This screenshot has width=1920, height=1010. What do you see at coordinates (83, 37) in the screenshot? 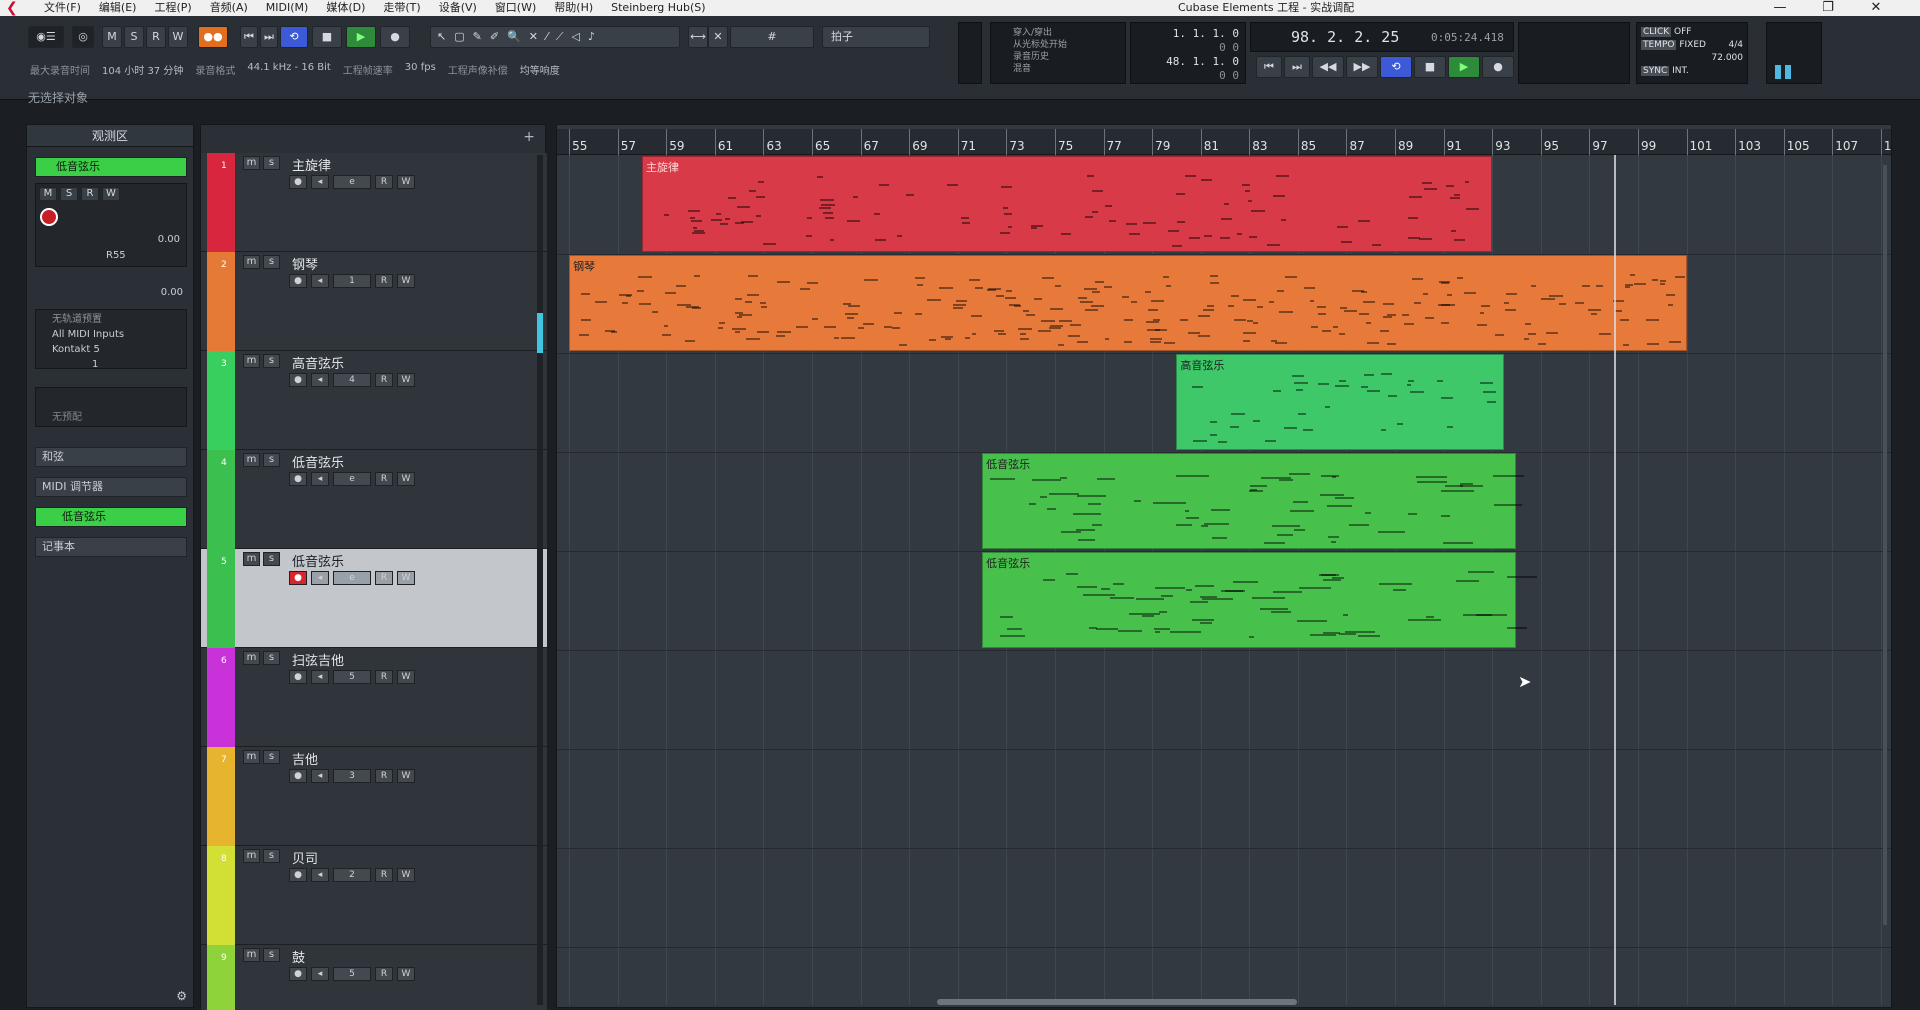
I see `constrain-button: ◎` at bounding box center [83, 37].